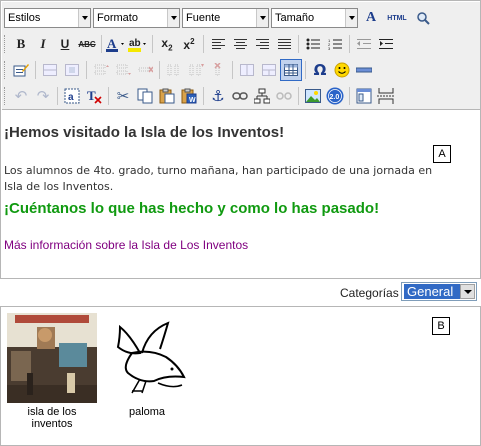 The height and width of the screenshot is (446, 481). I want to click on italic-button: I, so click(43, 44).